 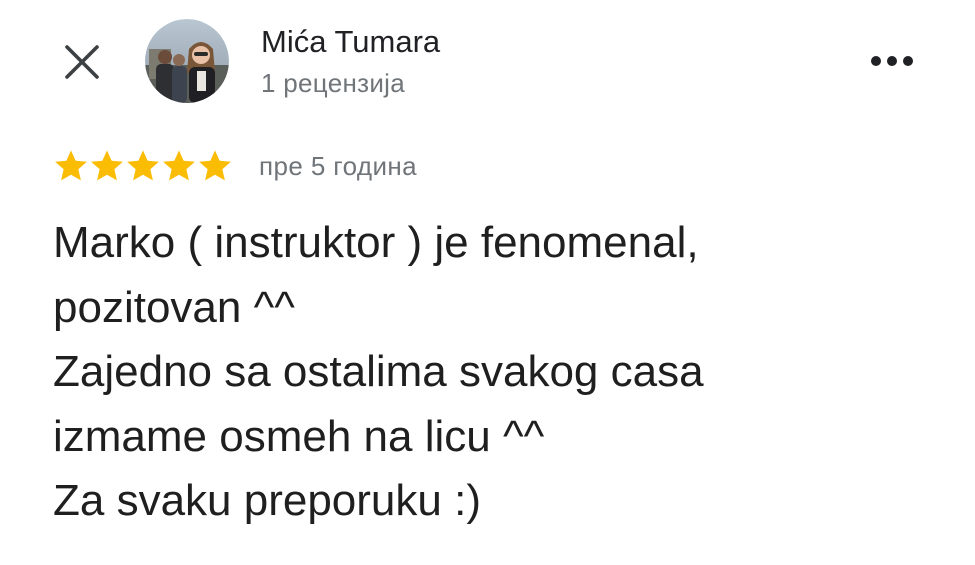 I want to click on review-text-line: Za svaku preporuku :), so click(x=267, y=500).